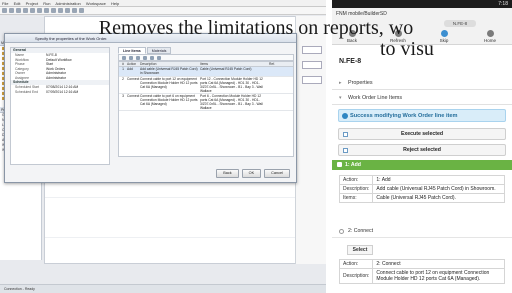  Describe the element at coordinates (422, 134) in the screenshot. I see `execute-selected-button: Execute selected` at that location.